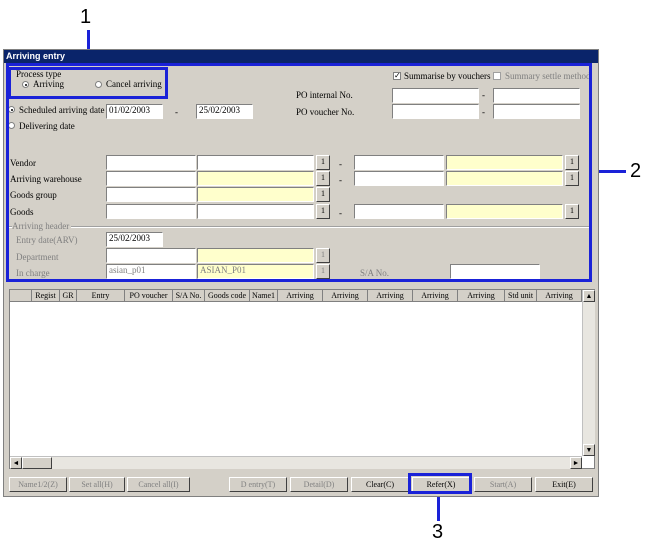 The height and width of the screenshot is (549, 656). What do you see at coordinates (589, 450) in the screenshot?
I see `scroll-down-arrow-icon: ▼` at bounding box center [589, 450].